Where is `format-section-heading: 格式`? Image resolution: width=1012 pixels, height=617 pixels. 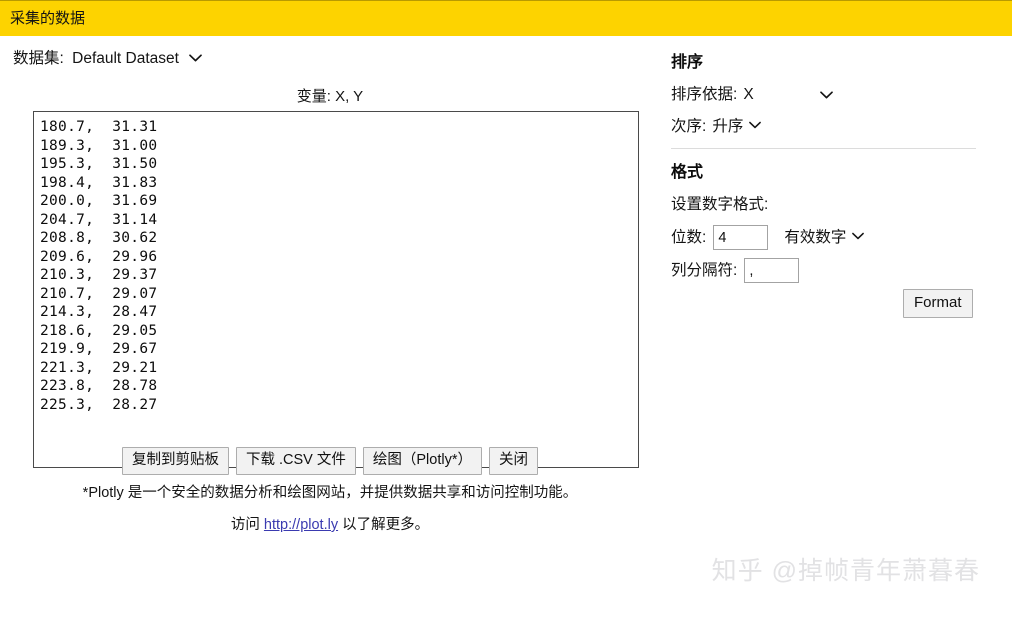 format-section-heading: 格式 is located at coordinates (687, 172).